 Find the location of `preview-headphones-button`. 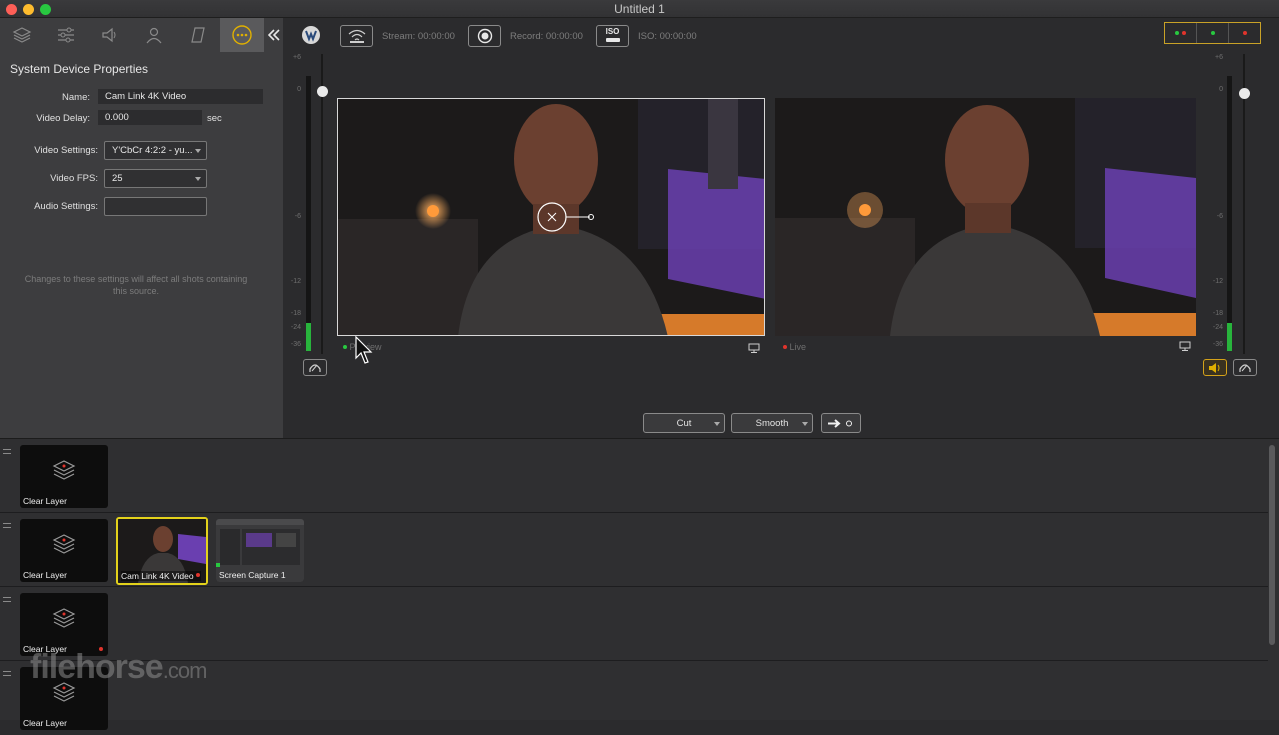

preview-headphones-button is located at coordinates (315, 367).